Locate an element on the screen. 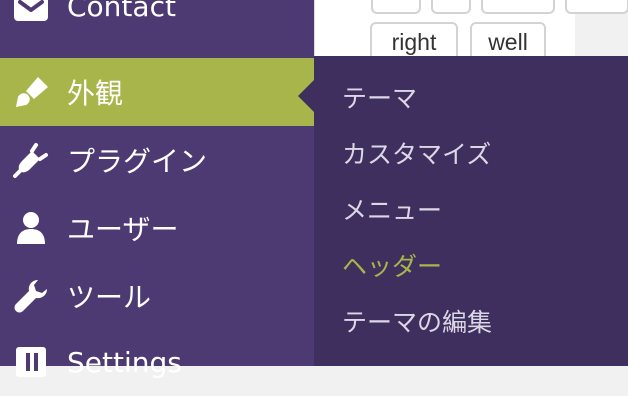  menu-item-users: ユーザー is located at coordinates (157, 228).